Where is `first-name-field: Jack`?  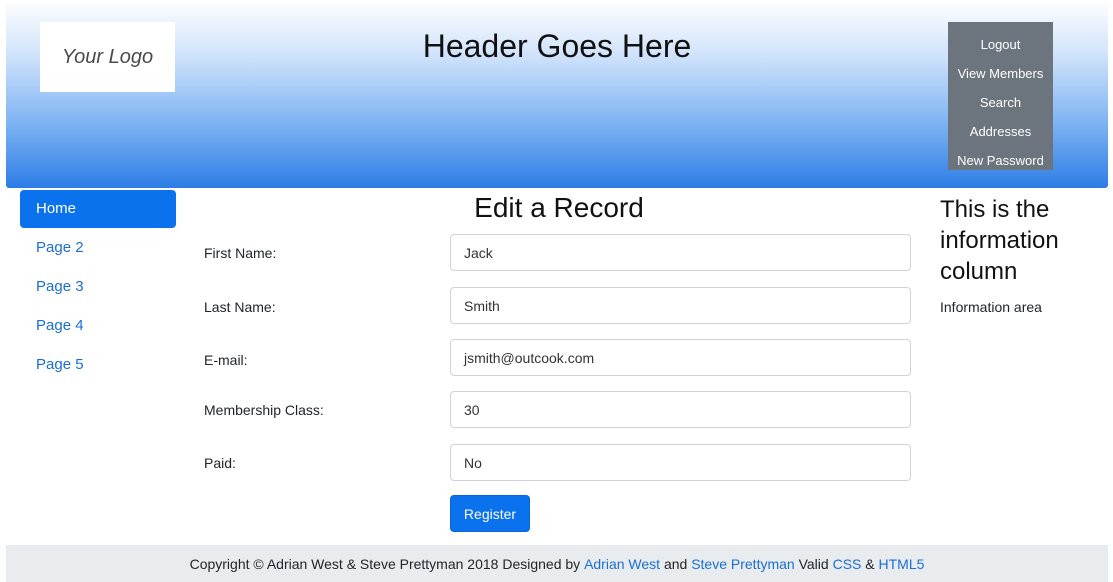
first-name-field: Jack is located at coordinates (680, 252).